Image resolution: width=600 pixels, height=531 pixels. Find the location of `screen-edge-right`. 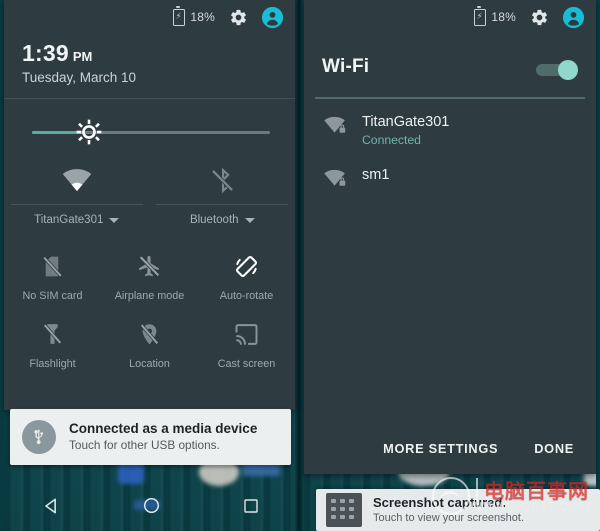

screen-edge-right is located at coordinates (598, 265).